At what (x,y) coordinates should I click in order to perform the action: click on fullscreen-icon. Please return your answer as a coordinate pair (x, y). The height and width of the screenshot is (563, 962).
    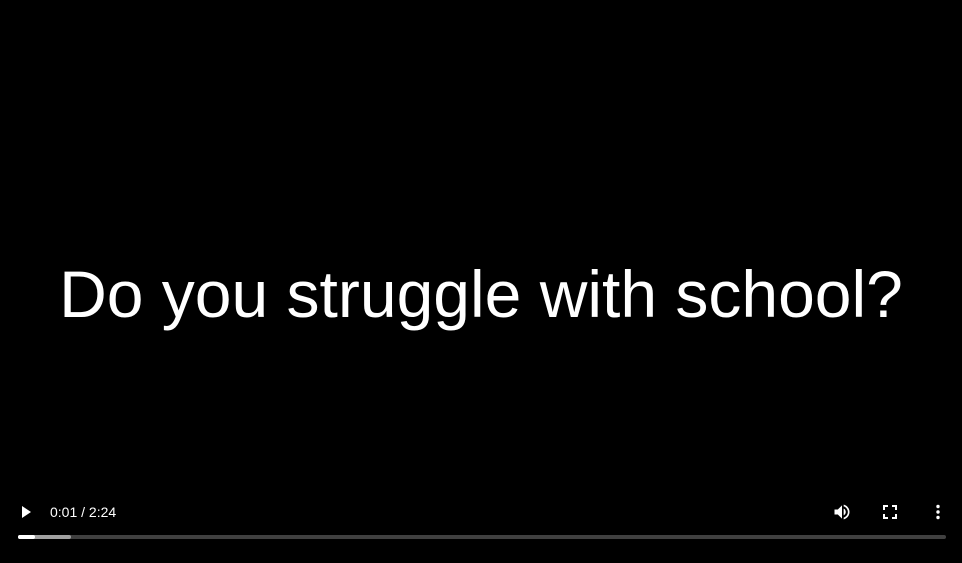
    Looking at the image, I should click on (890, 512).